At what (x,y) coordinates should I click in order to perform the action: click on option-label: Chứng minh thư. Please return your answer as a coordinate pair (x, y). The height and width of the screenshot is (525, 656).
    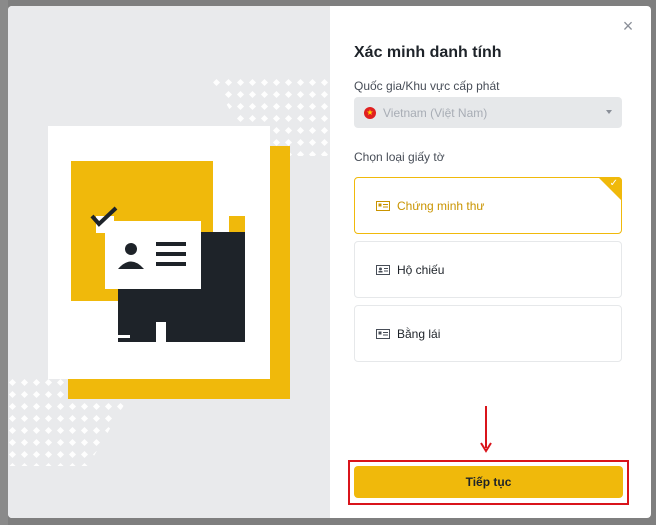
    Looking at the image, I should click on (441, 205).